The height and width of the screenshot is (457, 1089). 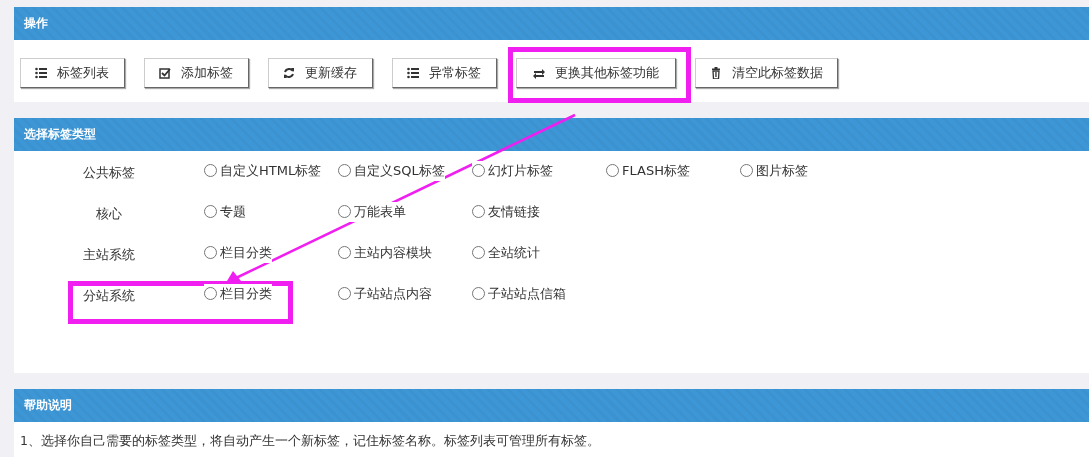 I want to click on toolbar-button: 标签列表, so click(x=72, y=73).